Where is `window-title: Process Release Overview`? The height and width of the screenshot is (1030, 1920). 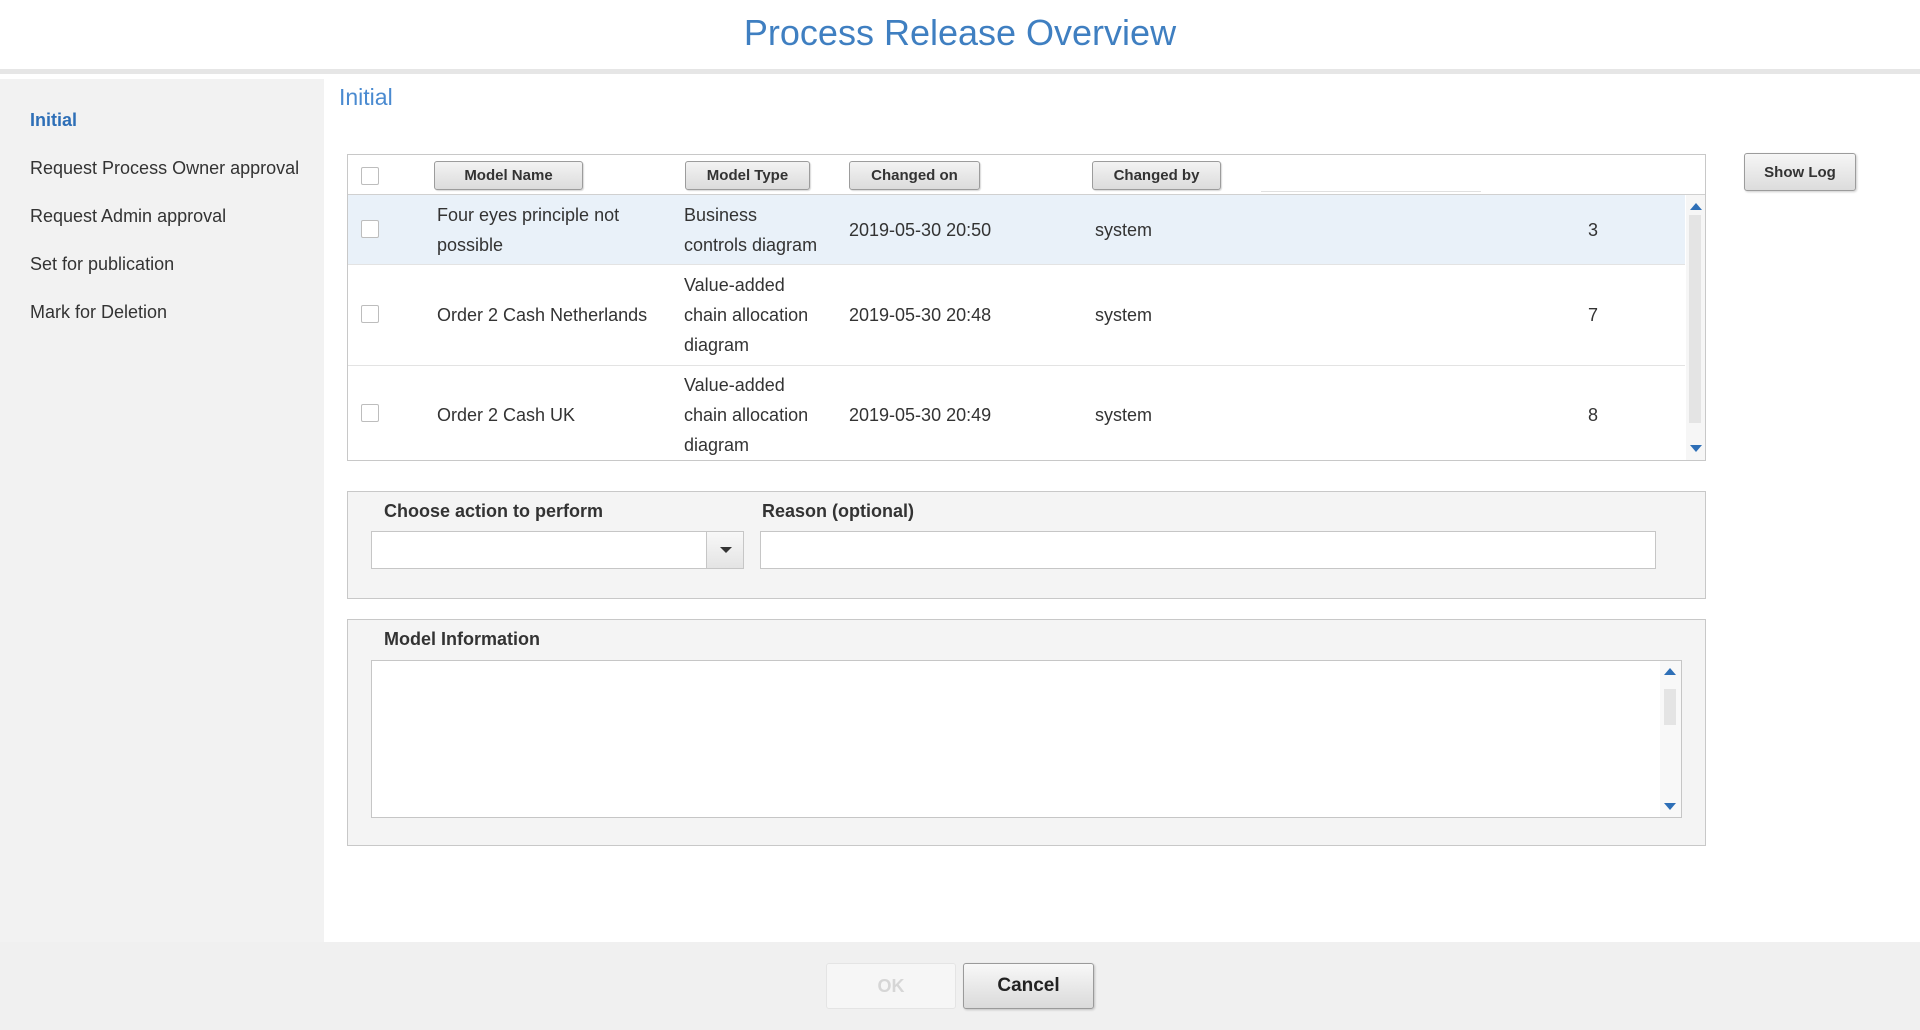 window-title: Process Release Overview is located at coordinates (960, 32).